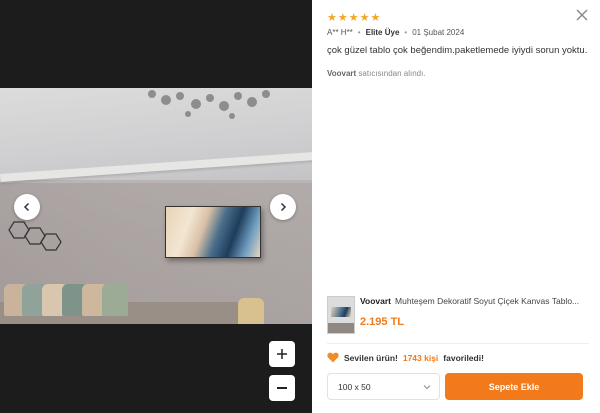 Image resolution: width=600 pixels, height=413 pixels. Describe the element at coordinates (209, 104) in the screenshot. I see `chandelier-detail` at that location.